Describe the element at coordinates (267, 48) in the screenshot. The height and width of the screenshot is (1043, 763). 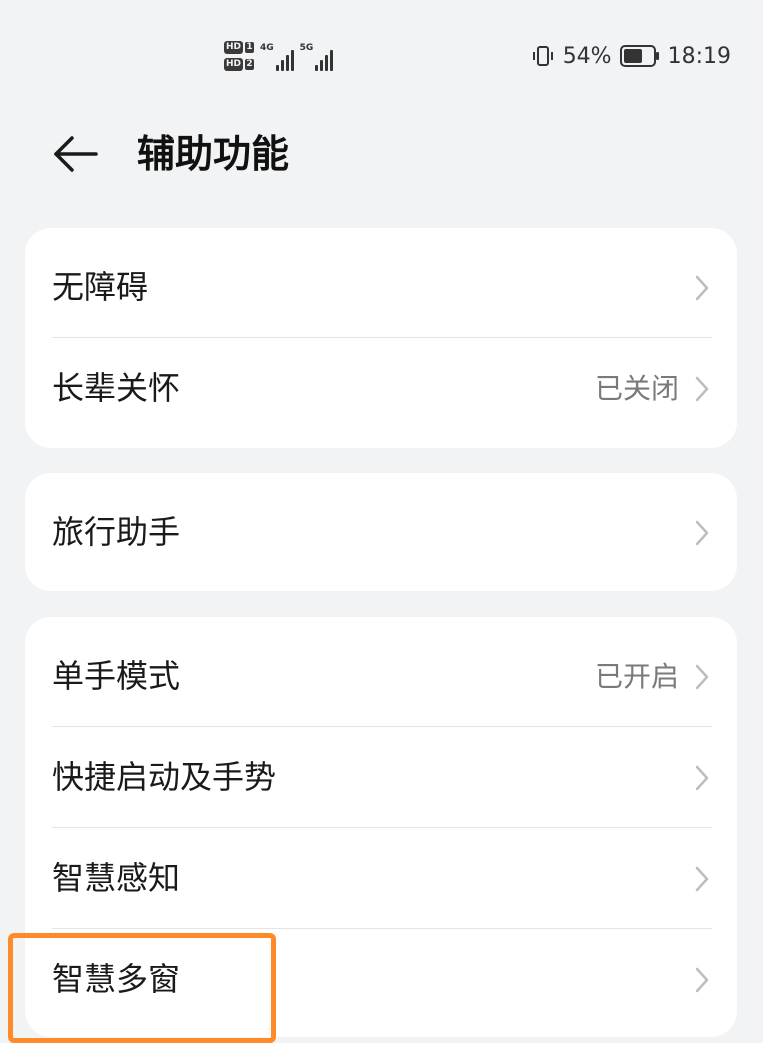
I see `network-type-label: 4G` at that location.